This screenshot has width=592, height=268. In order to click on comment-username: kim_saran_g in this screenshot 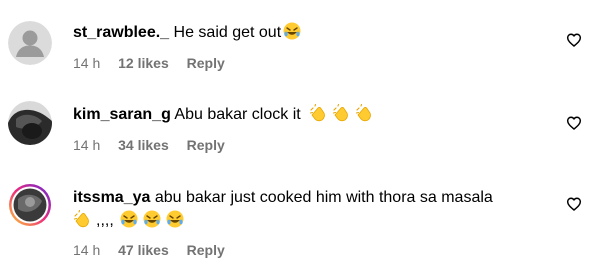, I will do `click(122, 114)`.